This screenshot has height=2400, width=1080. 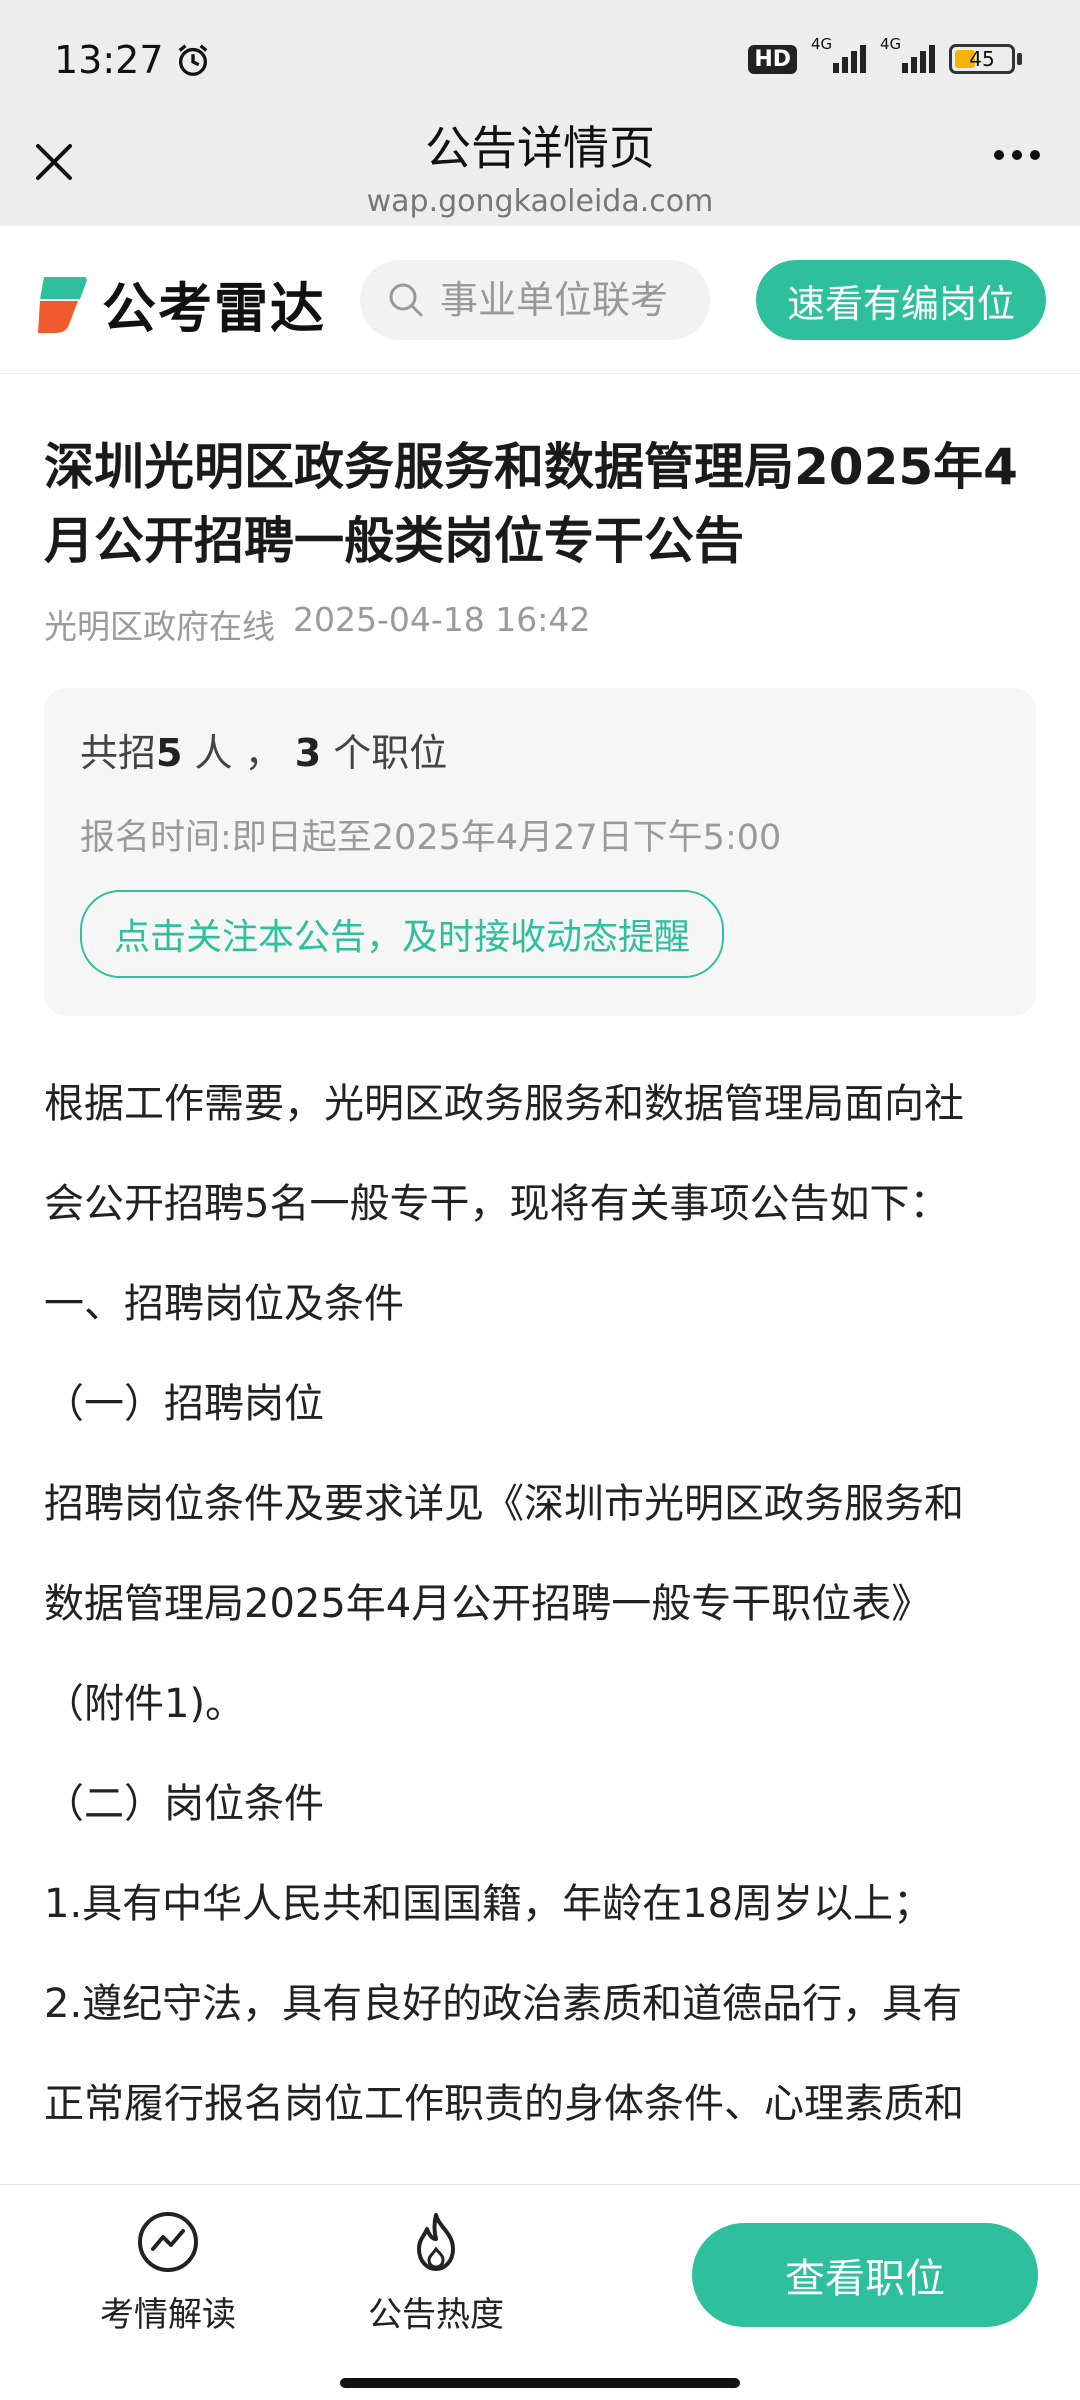 What do you see at coordinates (540, 148) in the screenshot?
I see `page-title: 公告详情页` at bounding box center [540, 148].